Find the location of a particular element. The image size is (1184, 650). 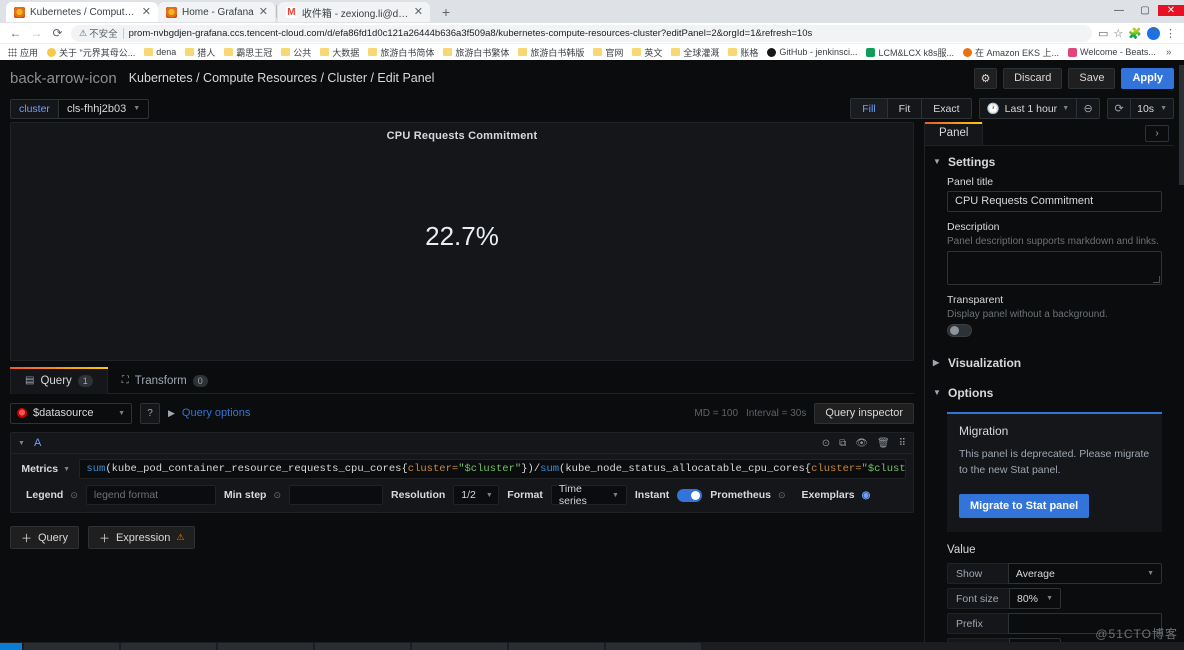

transparent-toggle is located at coordinates (959, 330).